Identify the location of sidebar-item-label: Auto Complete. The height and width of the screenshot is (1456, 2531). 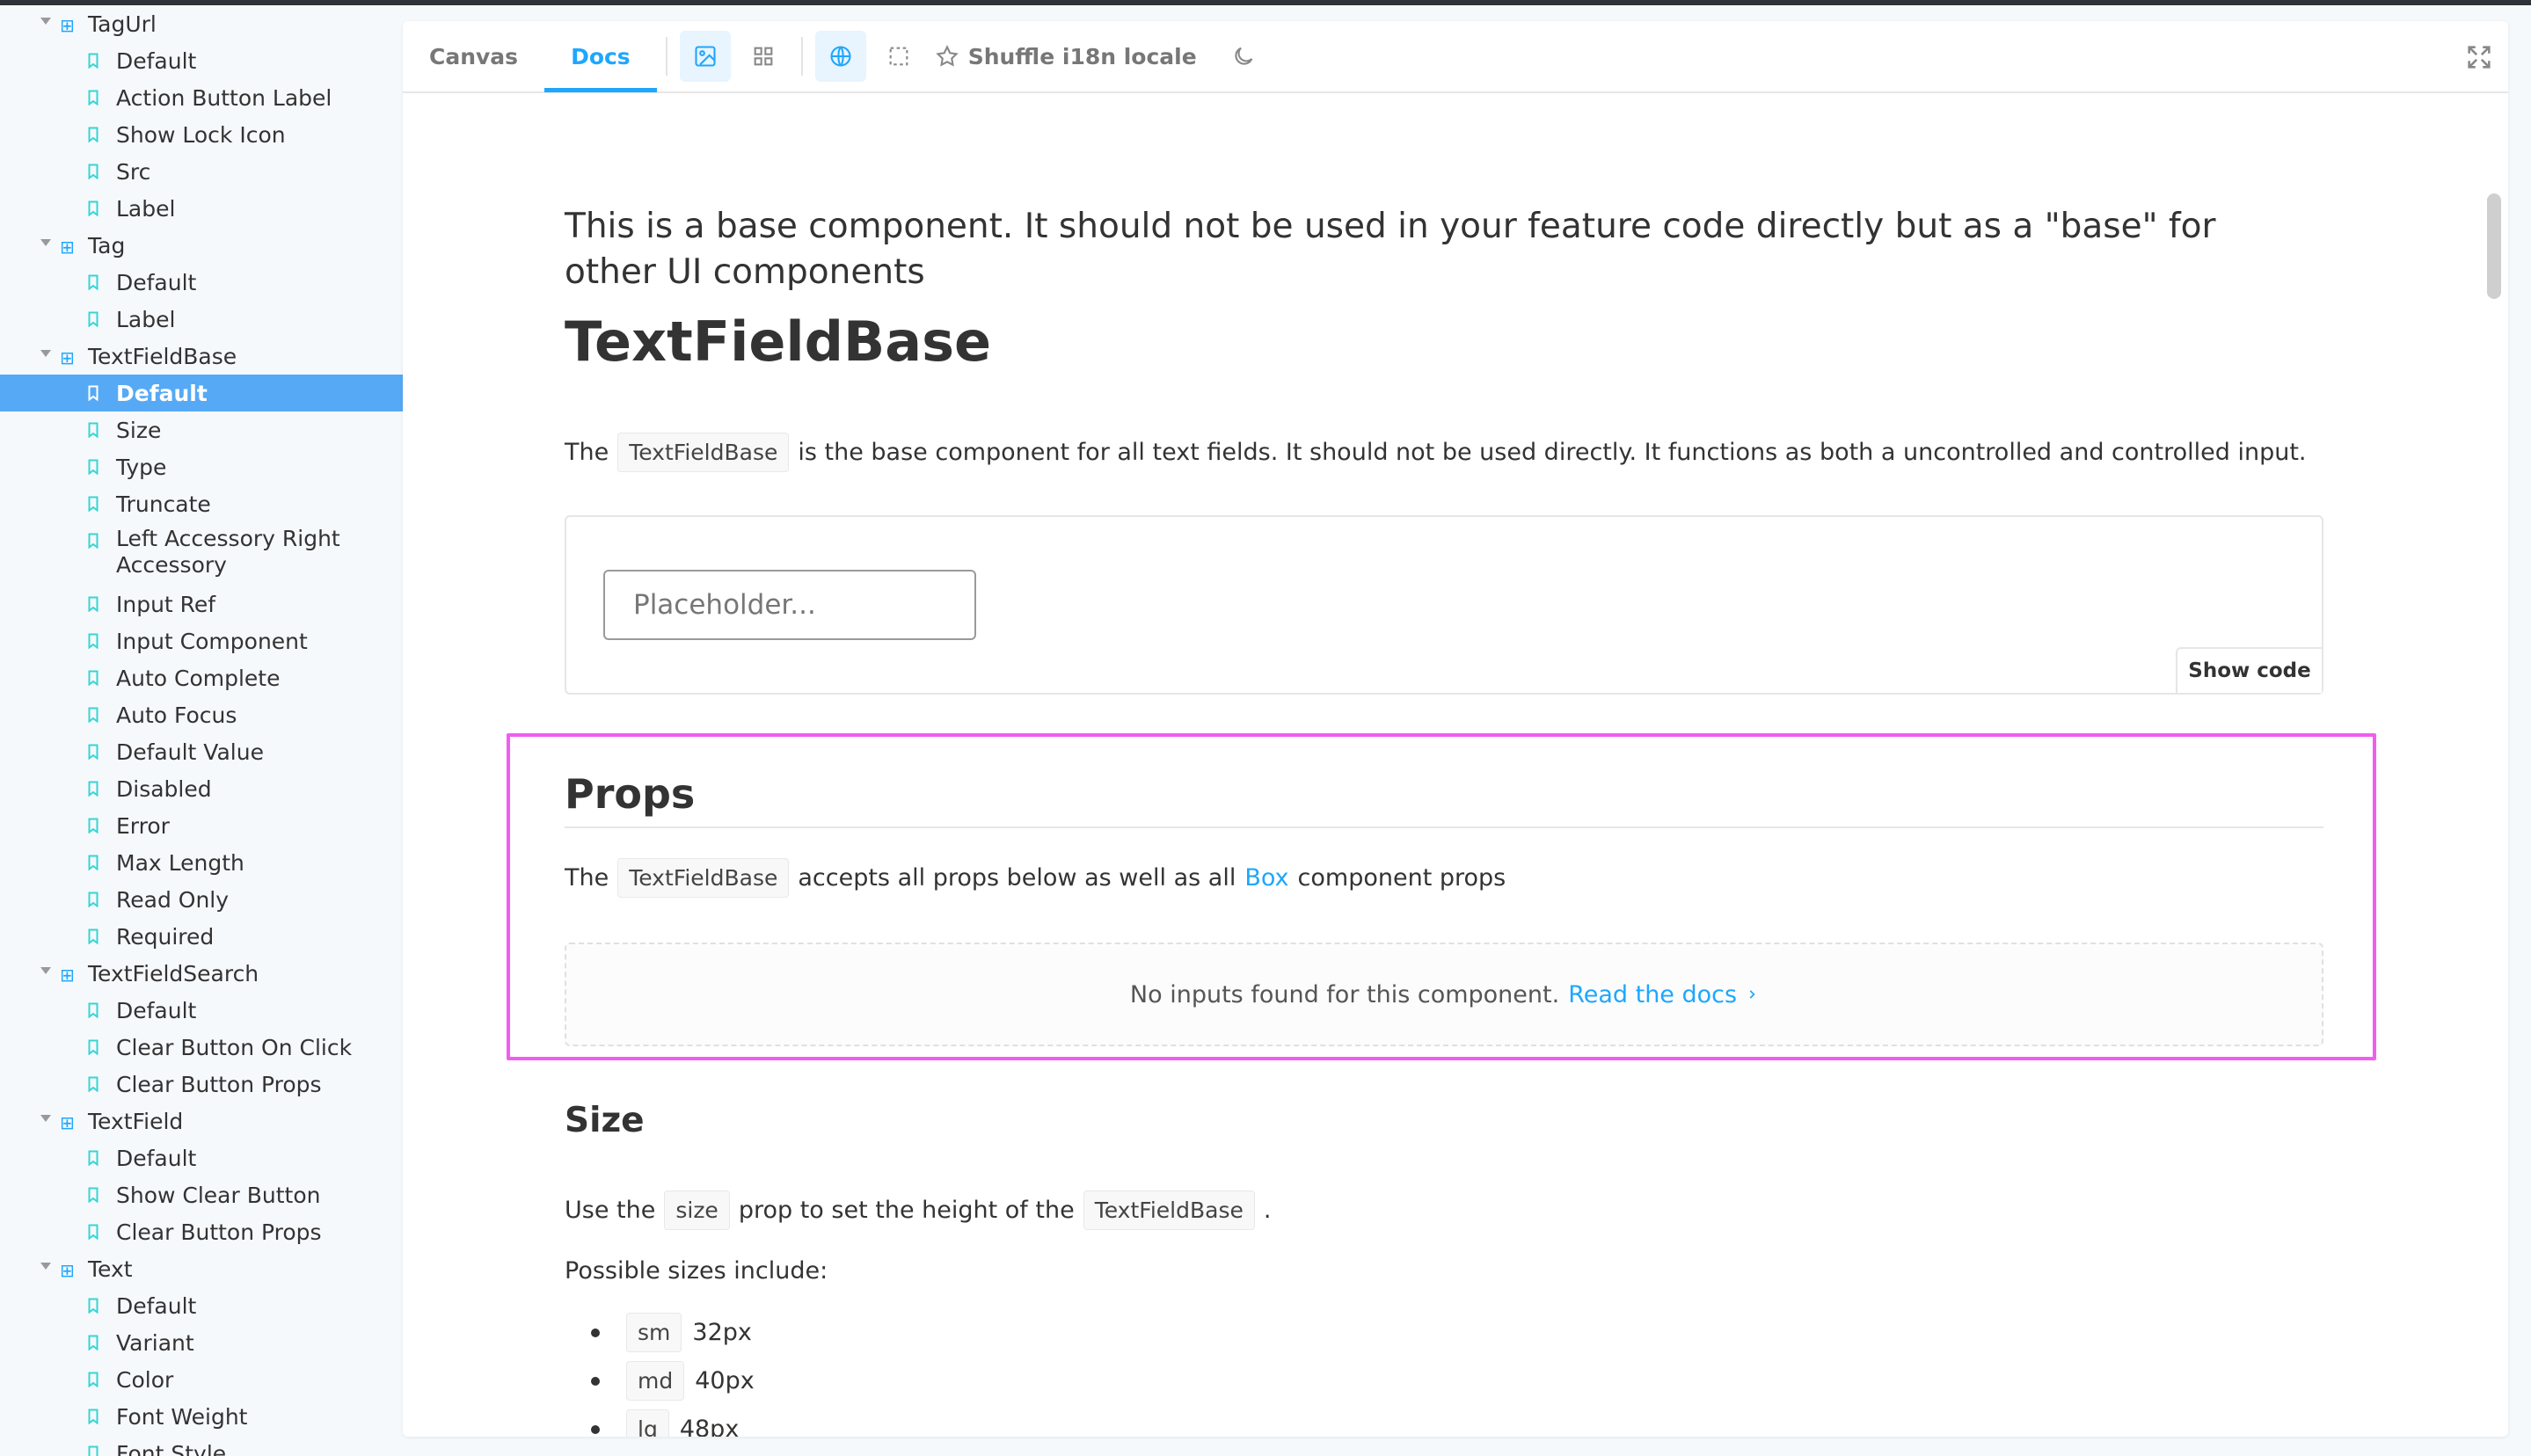
(198, 678).